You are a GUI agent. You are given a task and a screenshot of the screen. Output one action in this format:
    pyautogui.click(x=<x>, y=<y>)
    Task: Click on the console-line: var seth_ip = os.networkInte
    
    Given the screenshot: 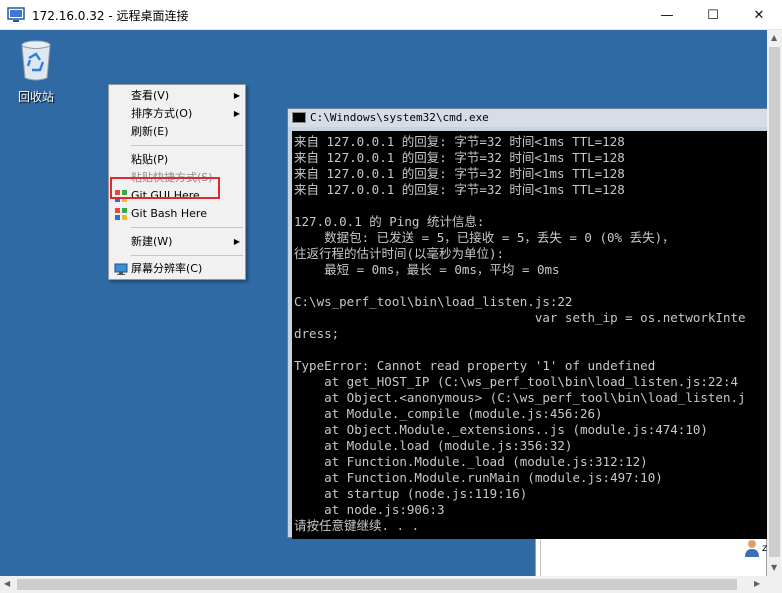 What is the action you would take?
    pyautogui.click(x=520, y=317)
    